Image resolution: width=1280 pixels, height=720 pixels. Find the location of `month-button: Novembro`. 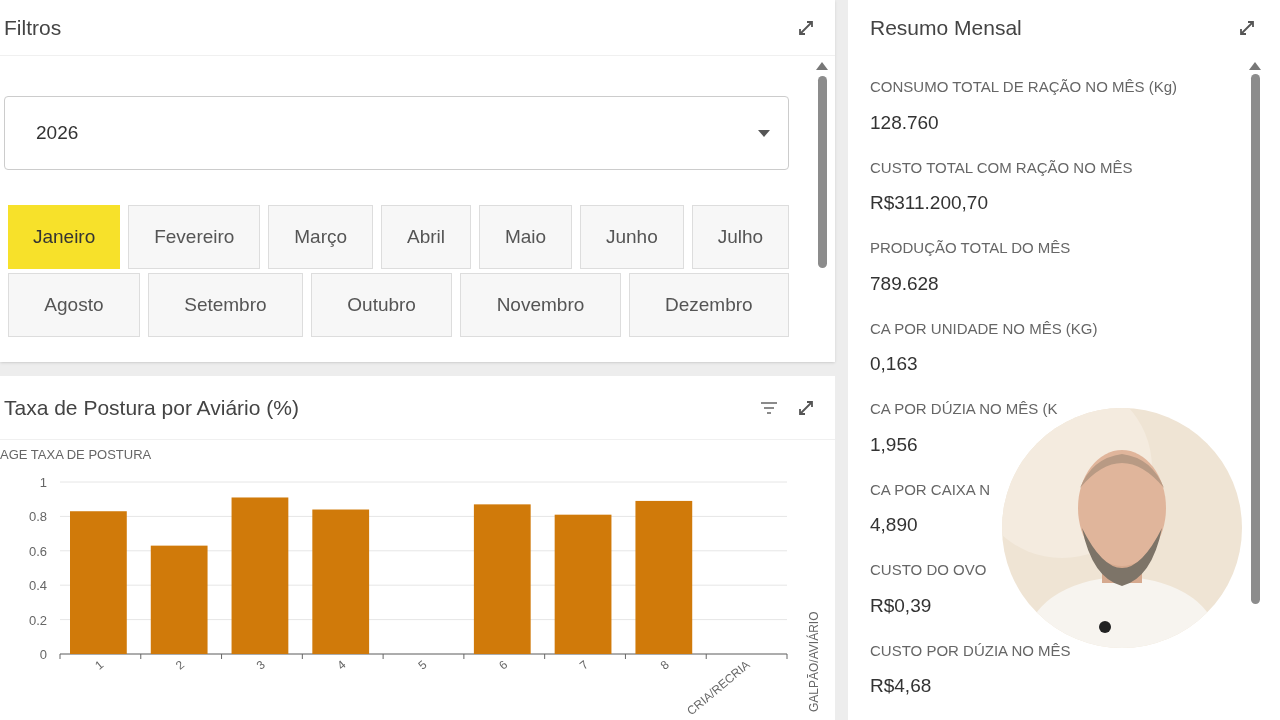

month-button: Novembro is located at coordinates (540, 305).